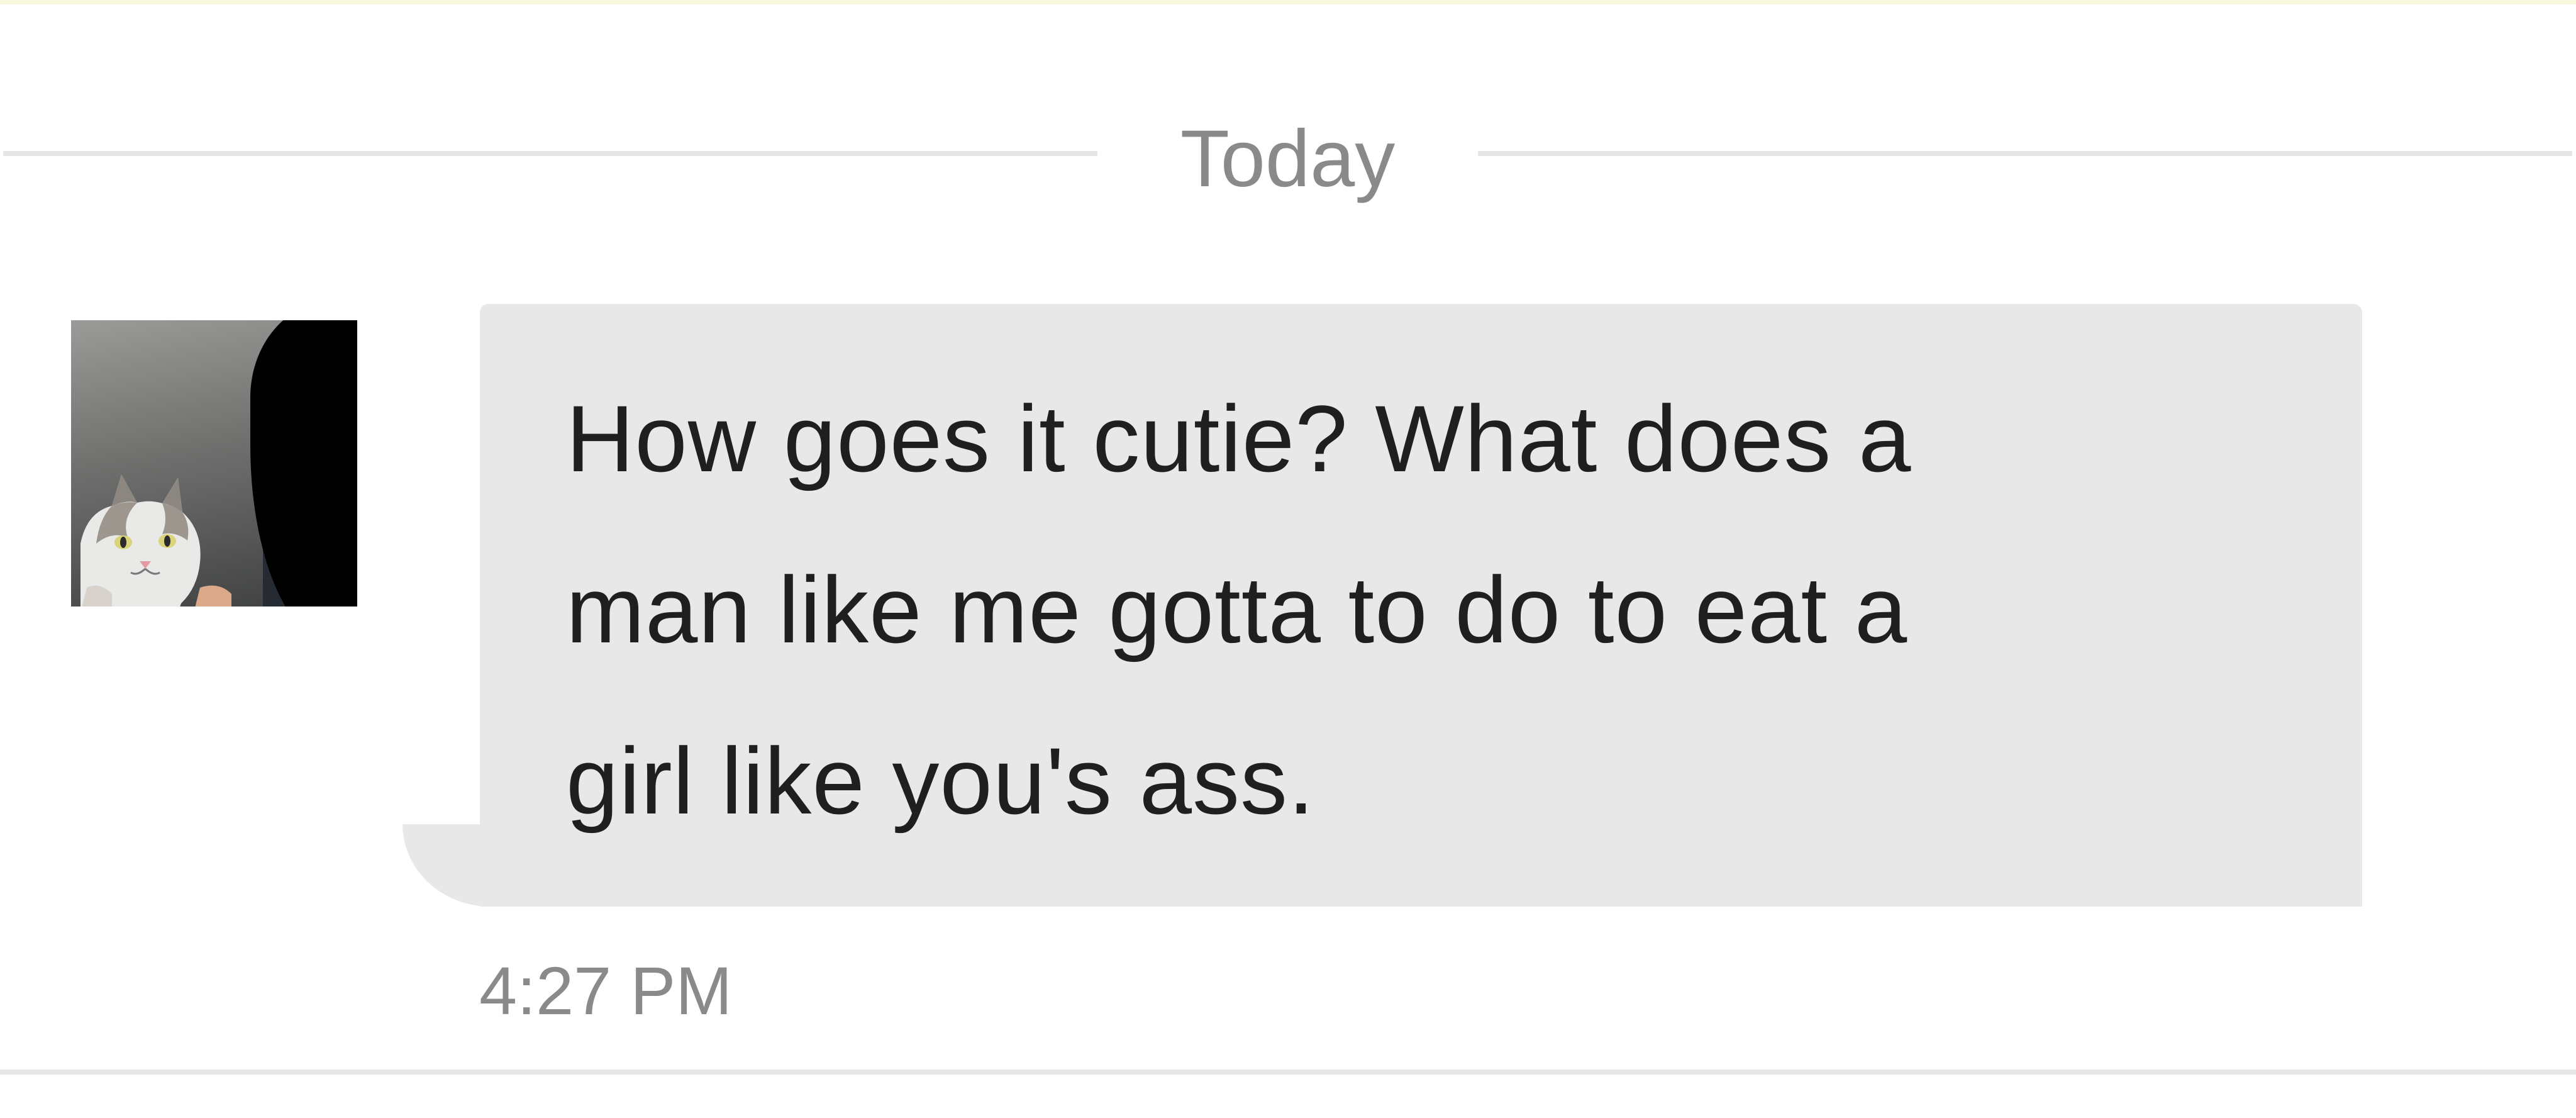 The width and height of the screenshot is (2576, 1118). I want to click on date-divider-line-left, so click(550, 153).